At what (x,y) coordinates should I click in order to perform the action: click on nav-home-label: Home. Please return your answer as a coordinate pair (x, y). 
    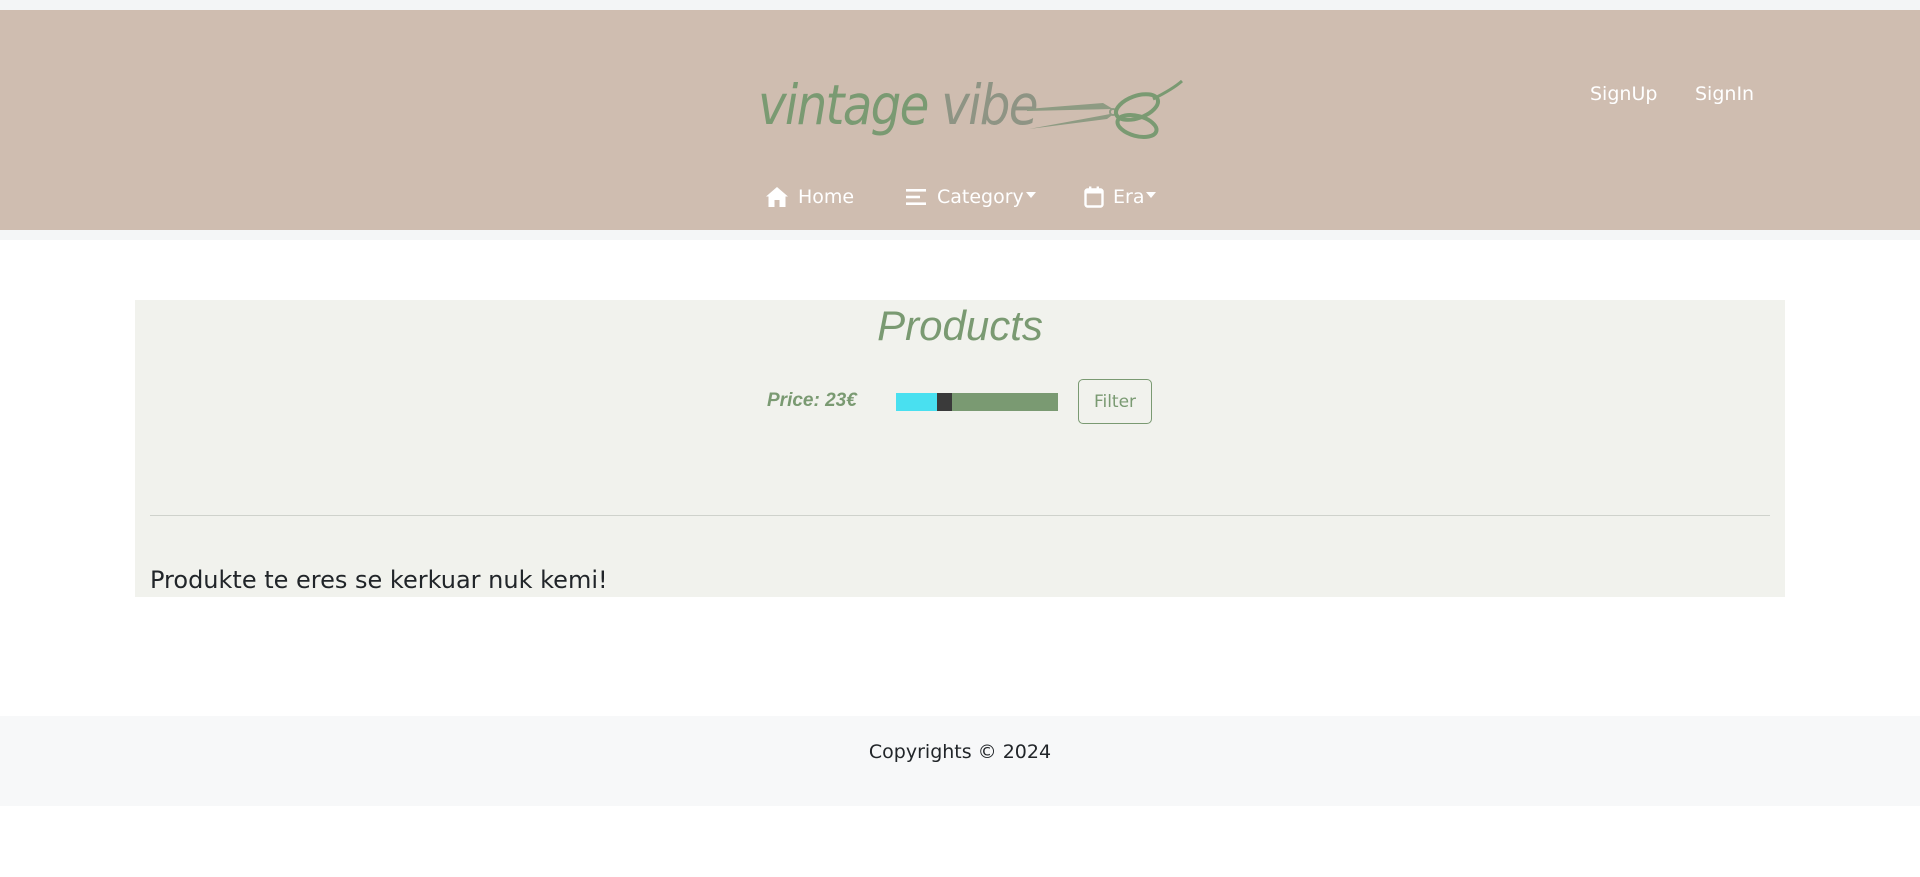
    Looking at the image, I should click on (826, 197).